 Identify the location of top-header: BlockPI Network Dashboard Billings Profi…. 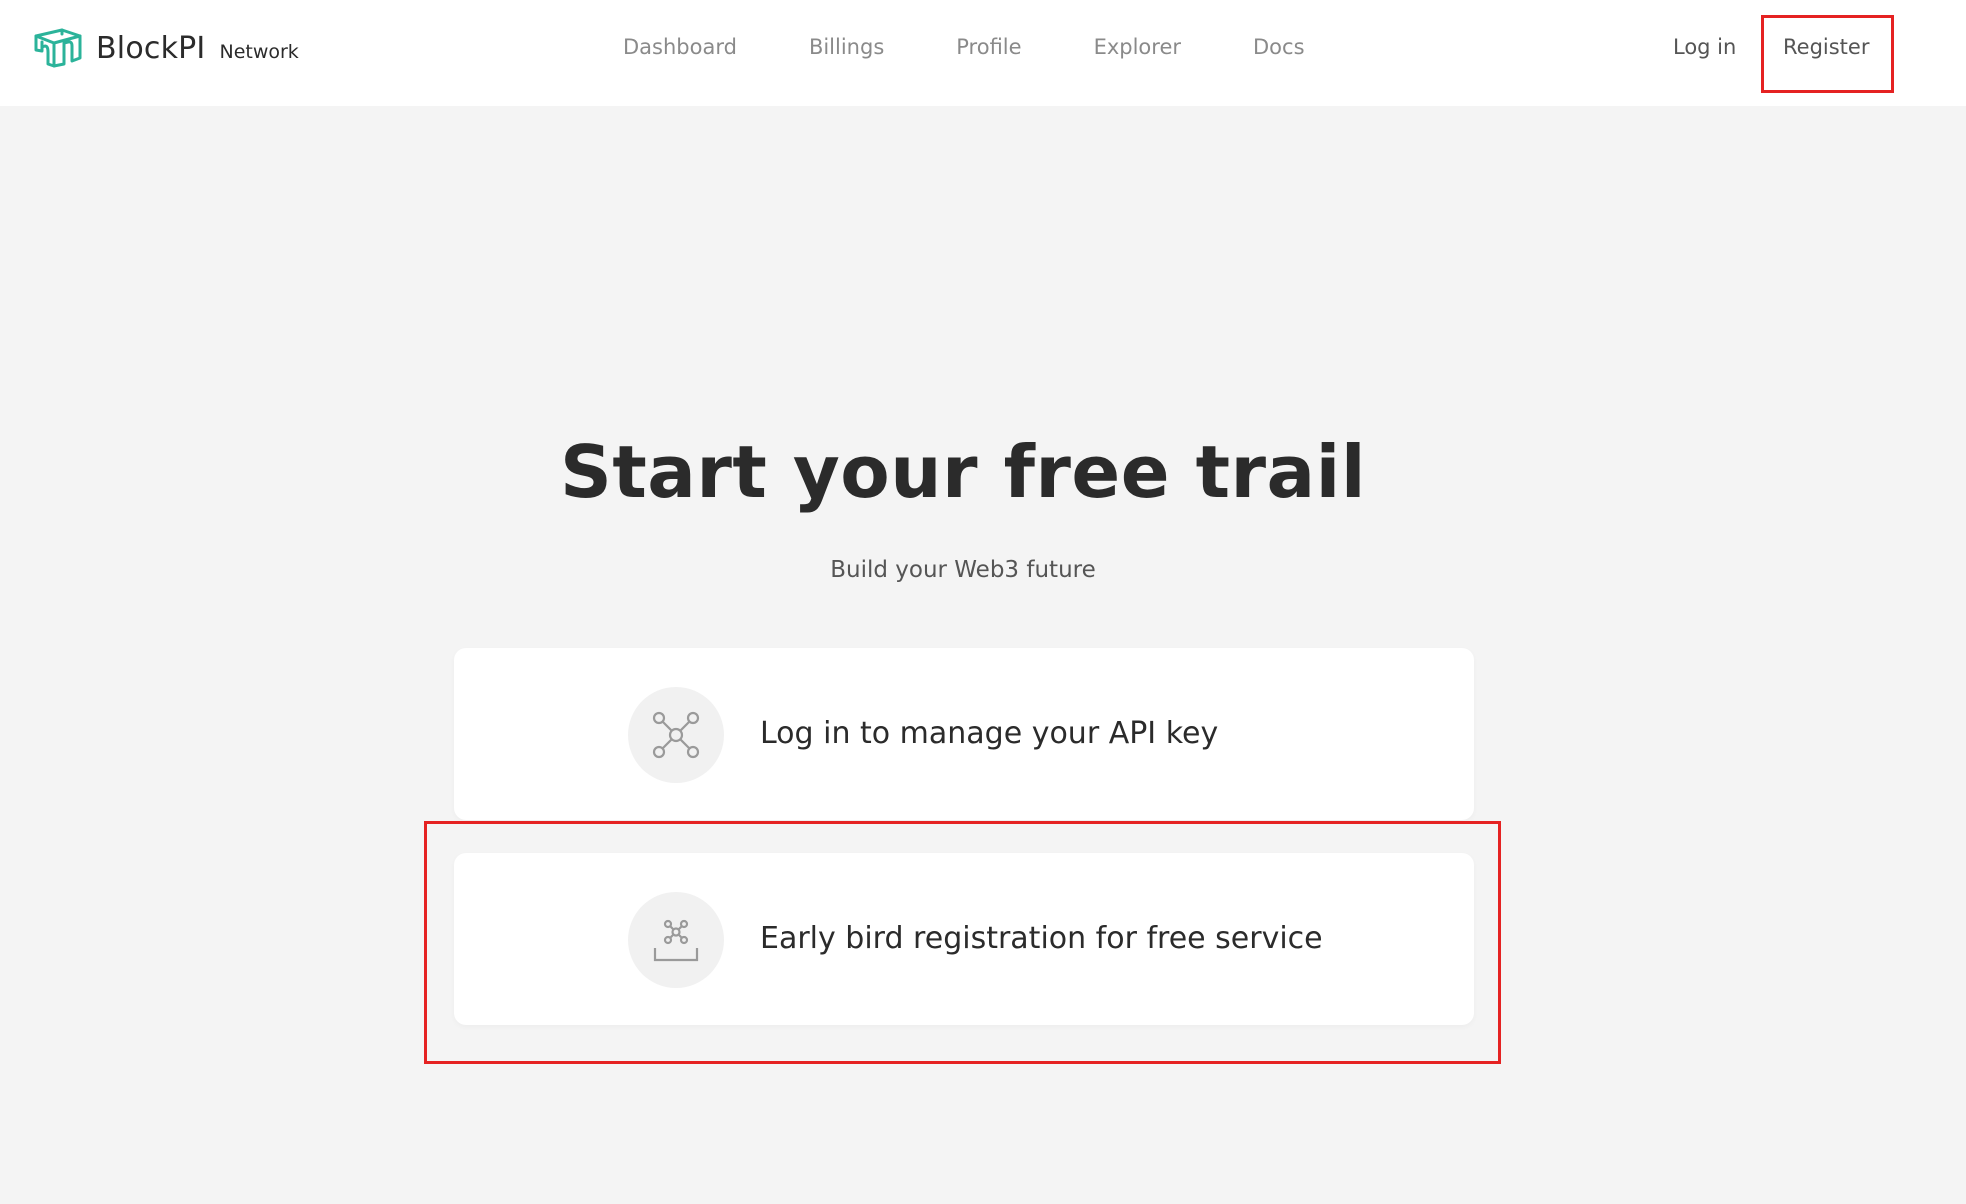
(983, 53).